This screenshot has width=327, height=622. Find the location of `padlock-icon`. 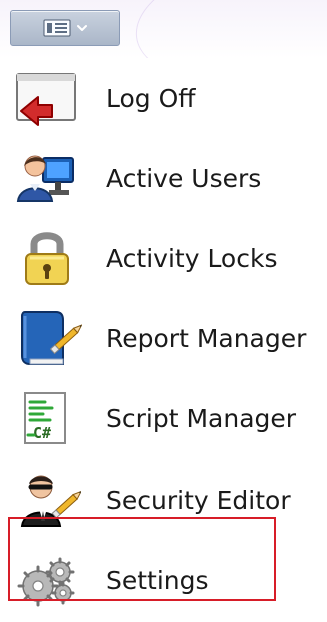

padlock-icon is located at coordinates (47, 258).